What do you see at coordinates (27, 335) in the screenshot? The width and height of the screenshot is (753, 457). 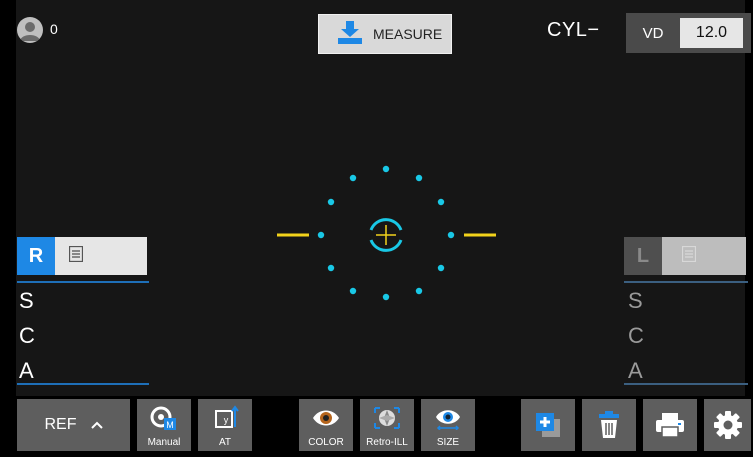 I see `right-cylinder-label: C` at bounding box center [27, 335].